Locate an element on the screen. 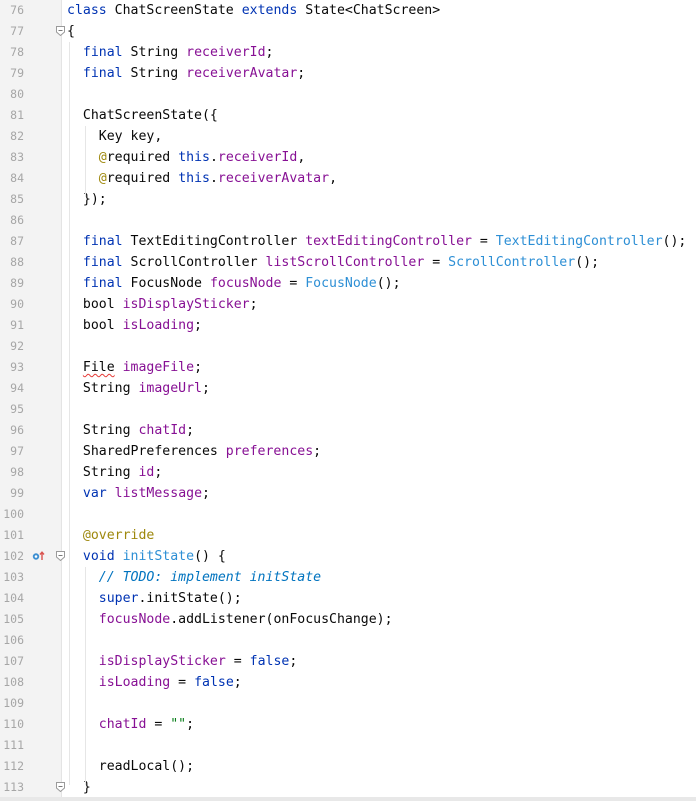  code-text: final String receiverAvatar; is located at coordinates (186, 73).